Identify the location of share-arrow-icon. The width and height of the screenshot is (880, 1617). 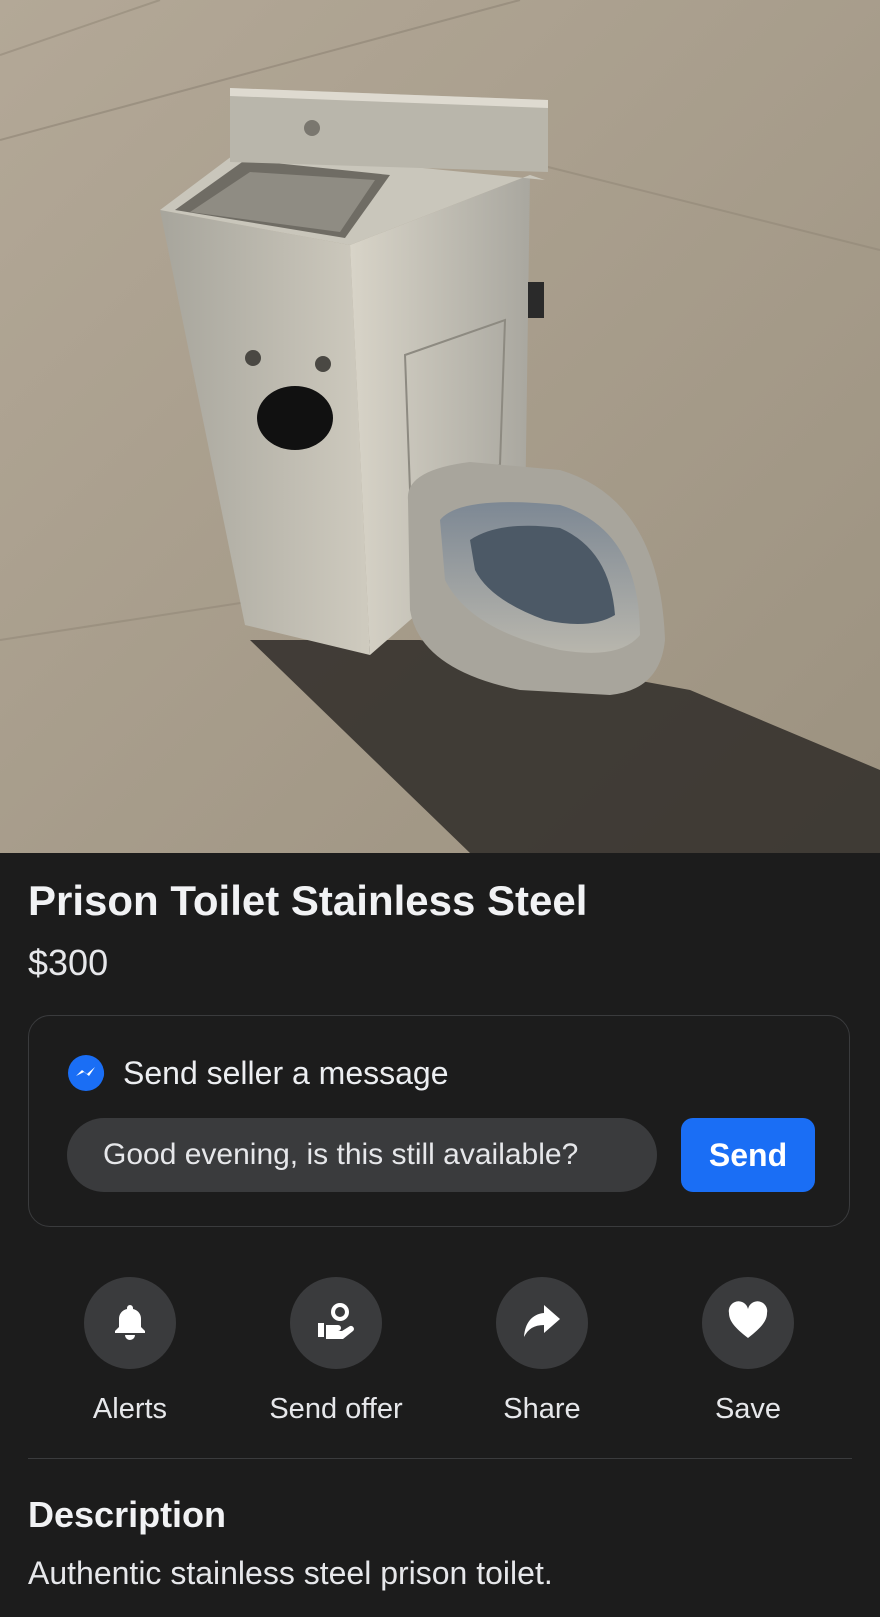
(542, 1323).